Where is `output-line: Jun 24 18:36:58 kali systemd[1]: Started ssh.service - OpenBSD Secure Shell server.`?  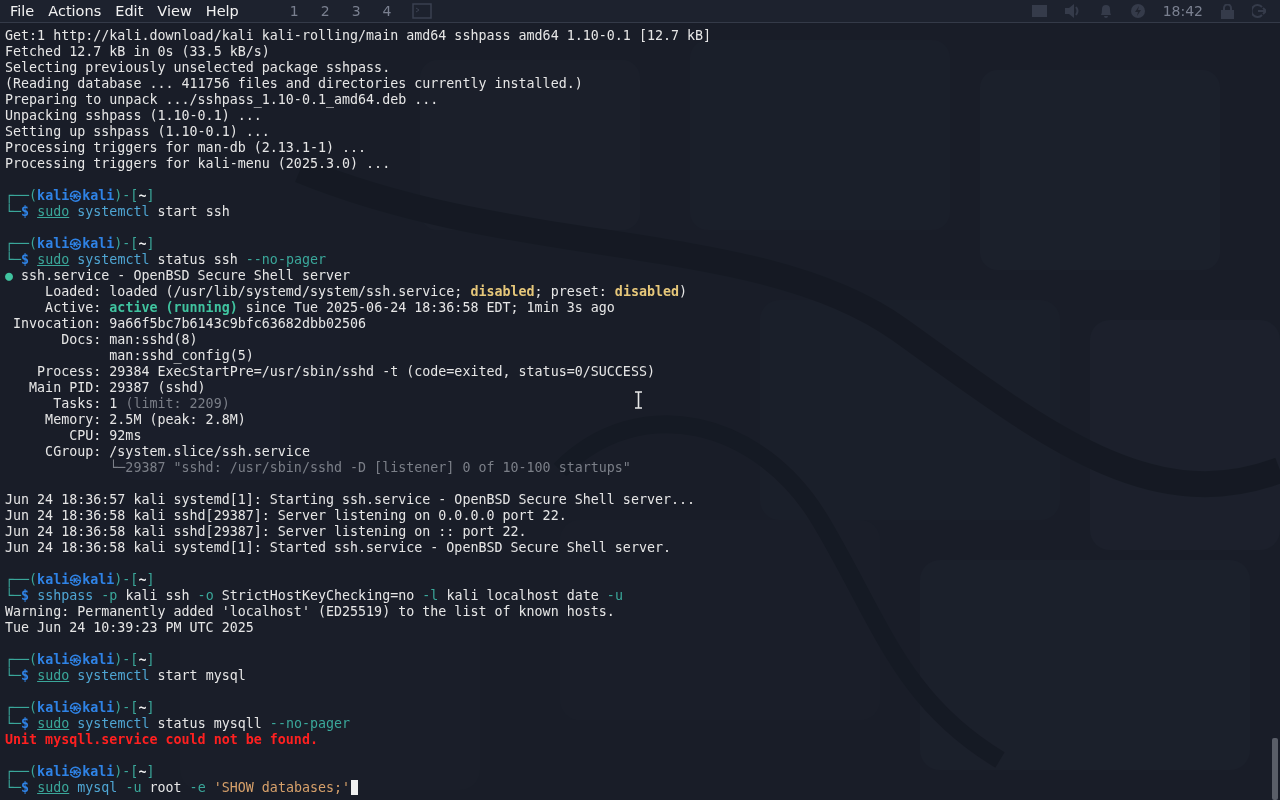
output-line: Jun 24 18:36:58 kali systemd[1]: Started ssh.service - OpenBSD Secure Shell server. is located at coordinates (338, 547).